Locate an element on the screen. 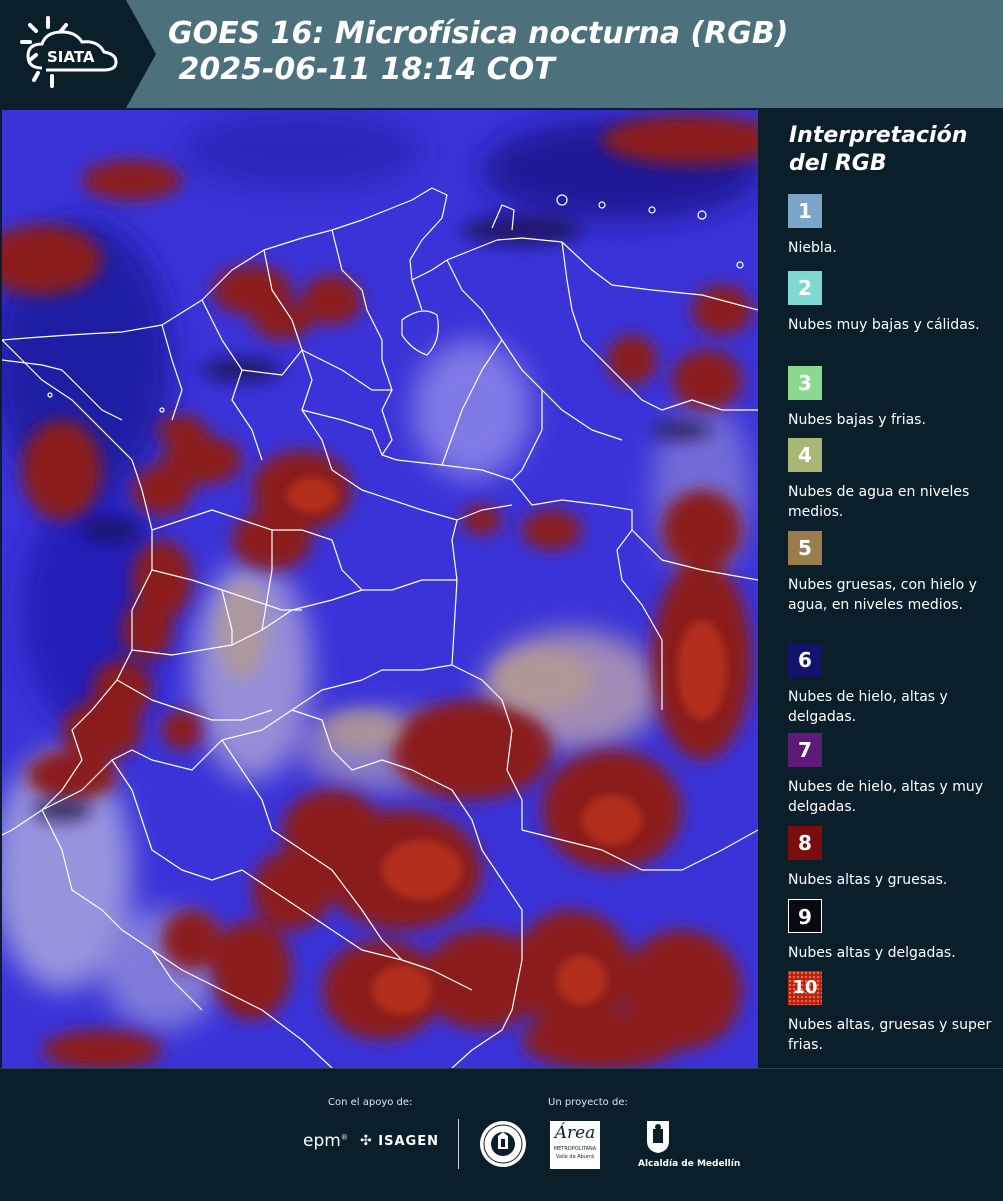 The height and width of the screenshot is (1201, 1003). legend-item-2: 2 Nubes muy bajas y cálidas. is located at coordinates (893, 303).